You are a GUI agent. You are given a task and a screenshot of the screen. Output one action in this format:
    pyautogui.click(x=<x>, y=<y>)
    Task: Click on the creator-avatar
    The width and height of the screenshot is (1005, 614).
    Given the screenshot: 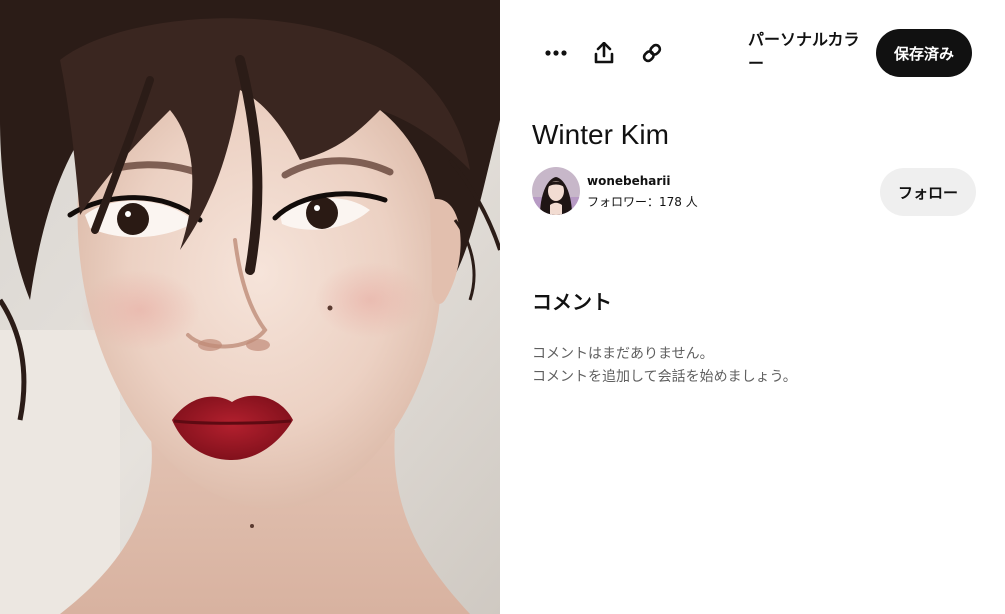 What is the action you would take?
    pyautogui.click(x=556, y=191)
    